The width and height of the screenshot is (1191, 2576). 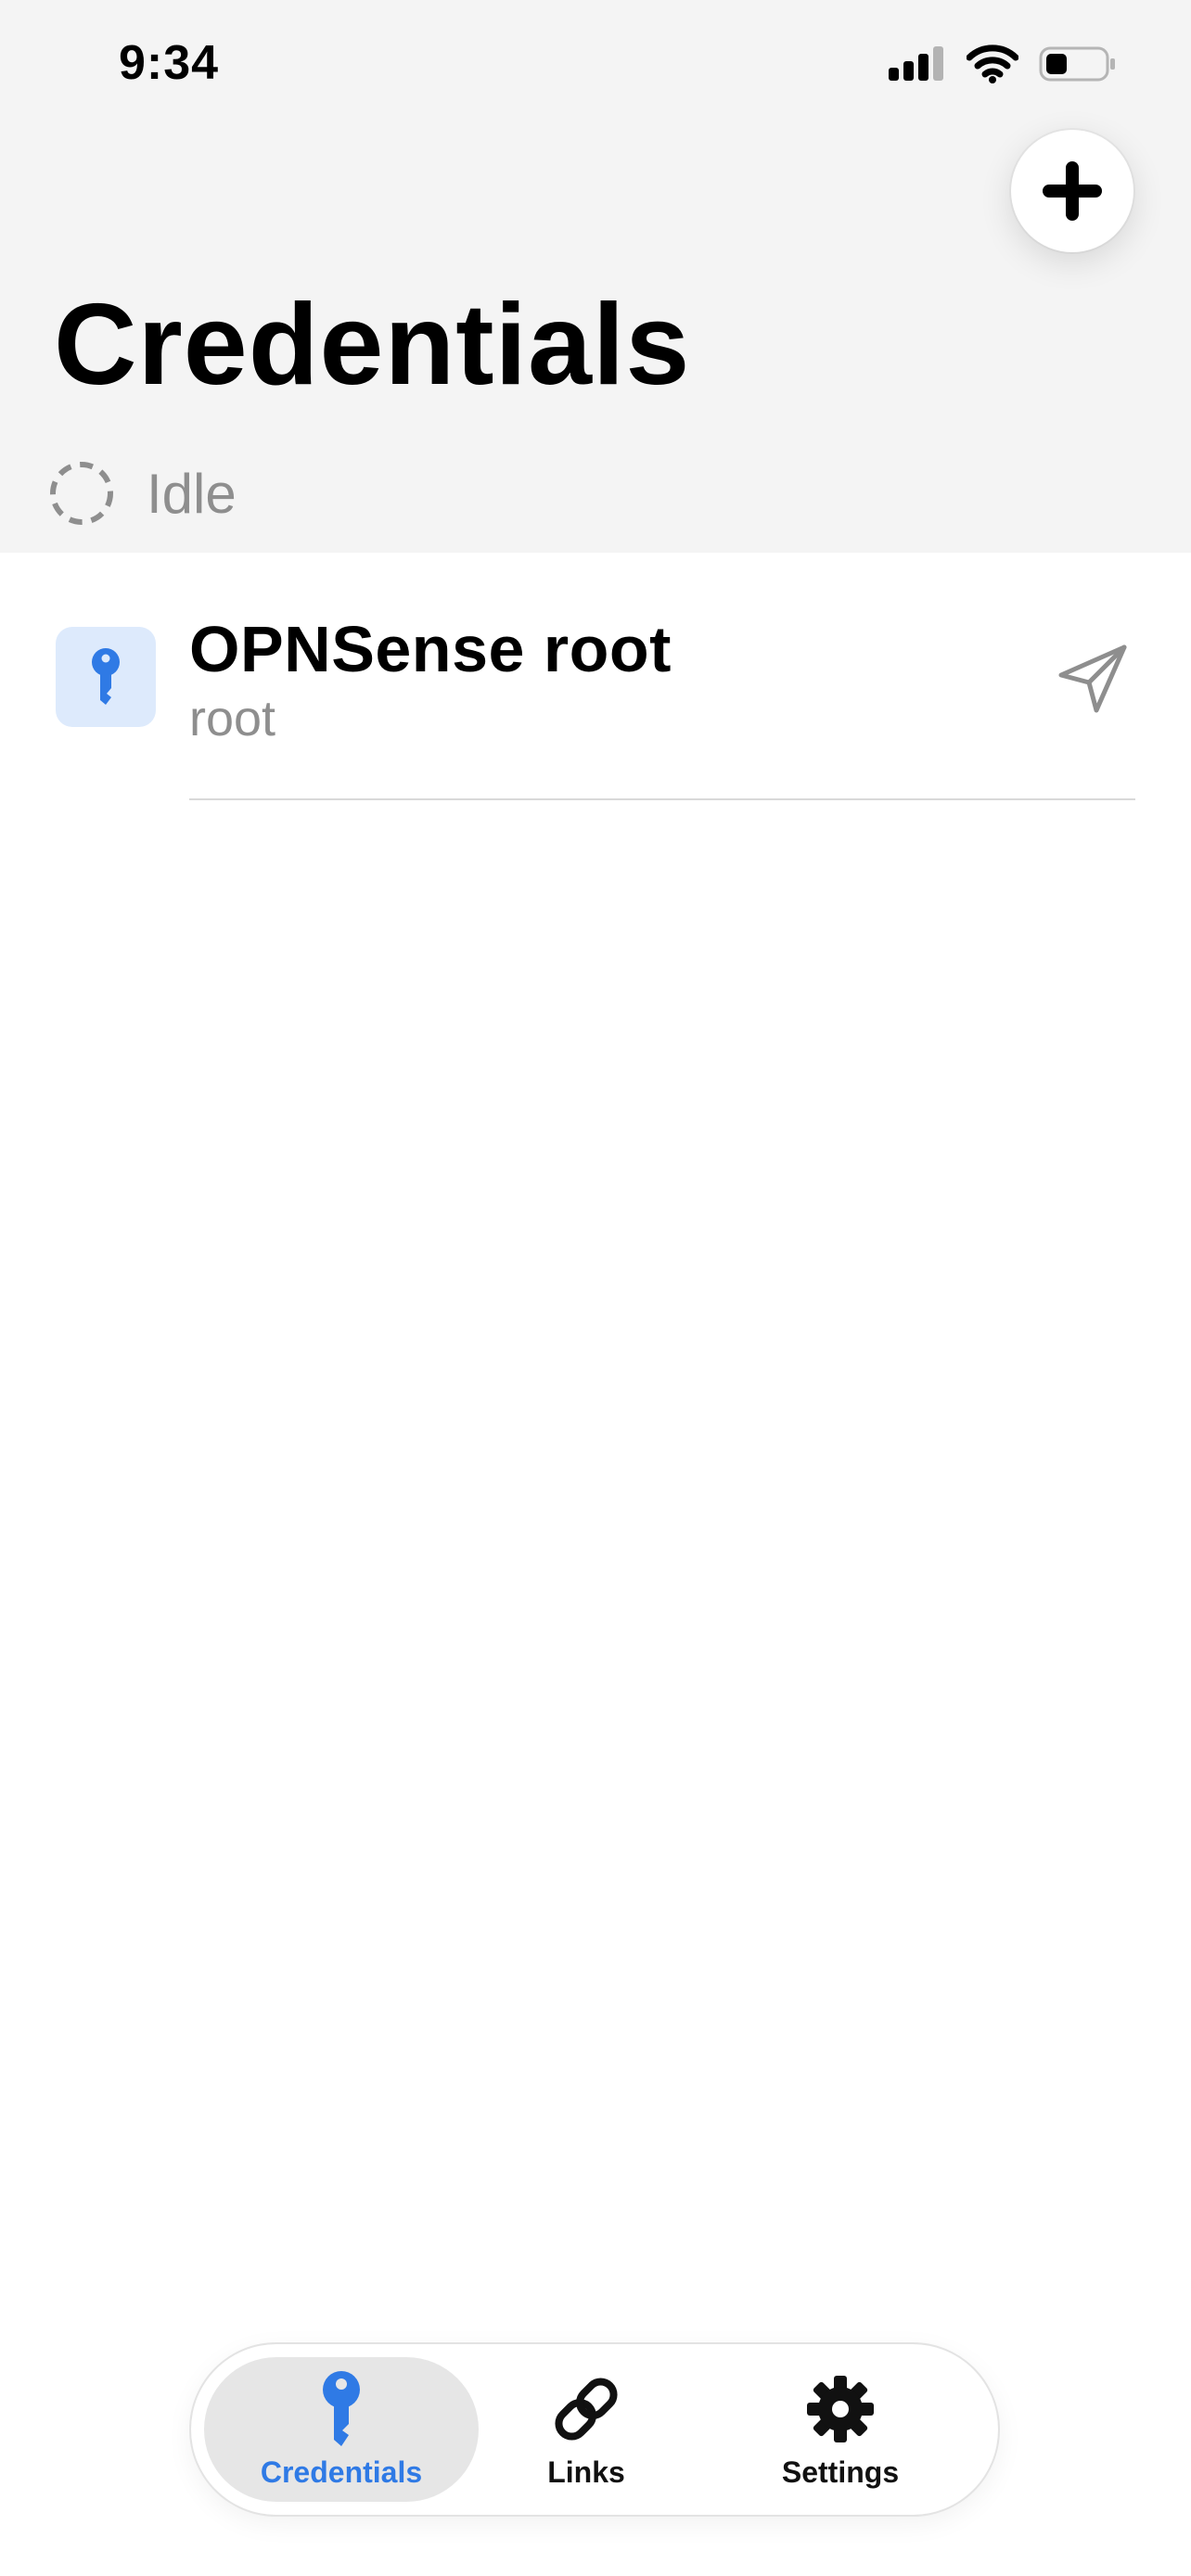 I want to click on add-credential-button, so click(x=1072, y=191).